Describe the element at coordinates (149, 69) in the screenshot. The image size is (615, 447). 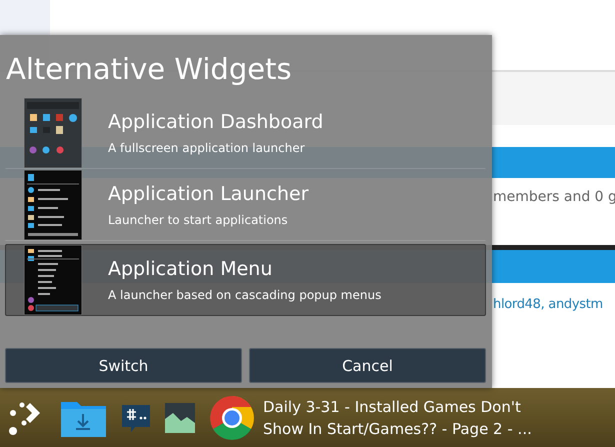
I see `dialog-title: Alternative Widgets` at that location.